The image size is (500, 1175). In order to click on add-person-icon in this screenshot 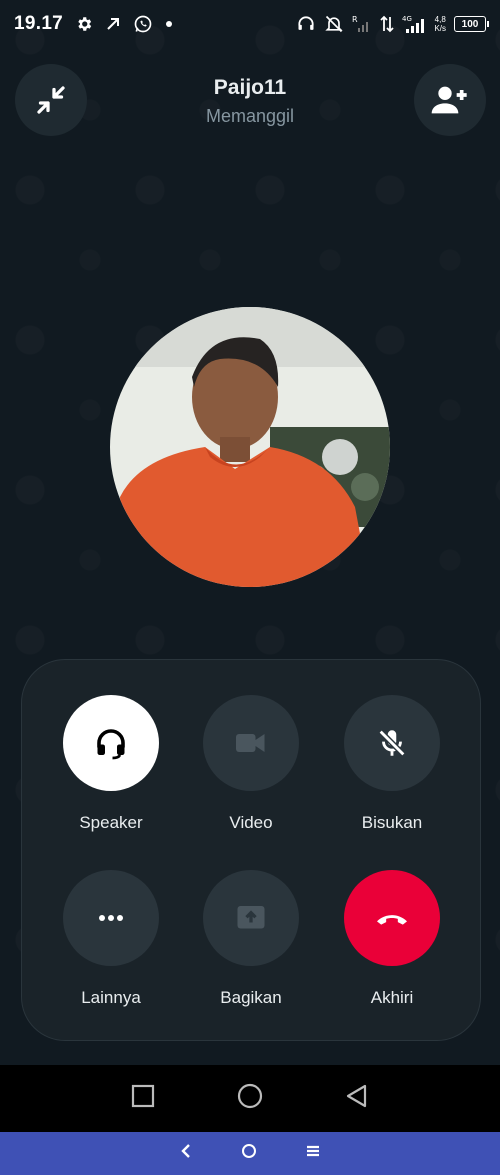, I will do `click(449, 100)`.